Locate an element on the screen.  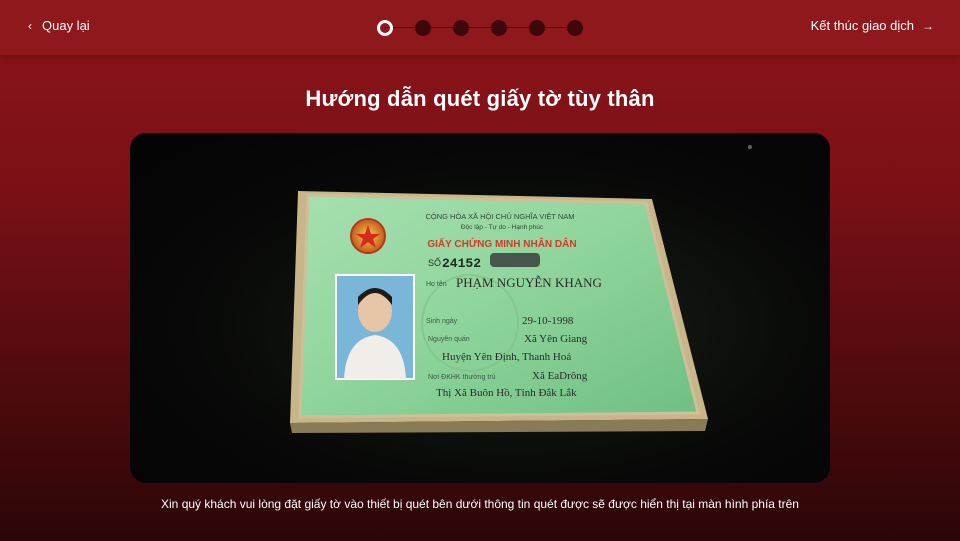
arrow-right-icon: → is located at coordinates (928, 25).